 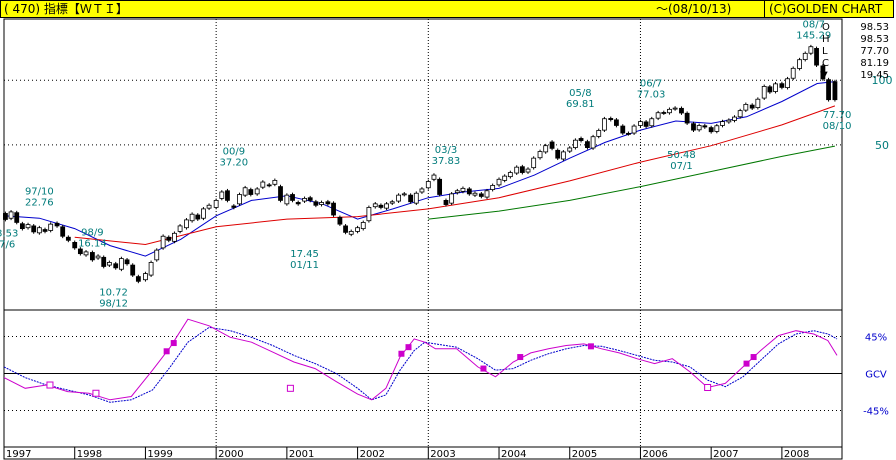 What do you see at coordinates (301, 454) in the screenshot?
I see `year-tick-label: 2001` at bounding box center [301, 454].